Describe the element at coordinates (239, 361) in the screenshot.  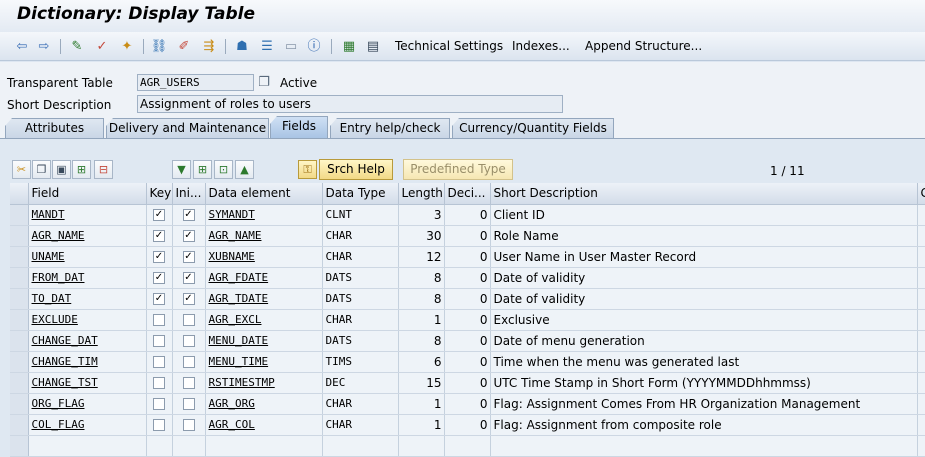
I see `data-element: MENU_TIME` at that location.